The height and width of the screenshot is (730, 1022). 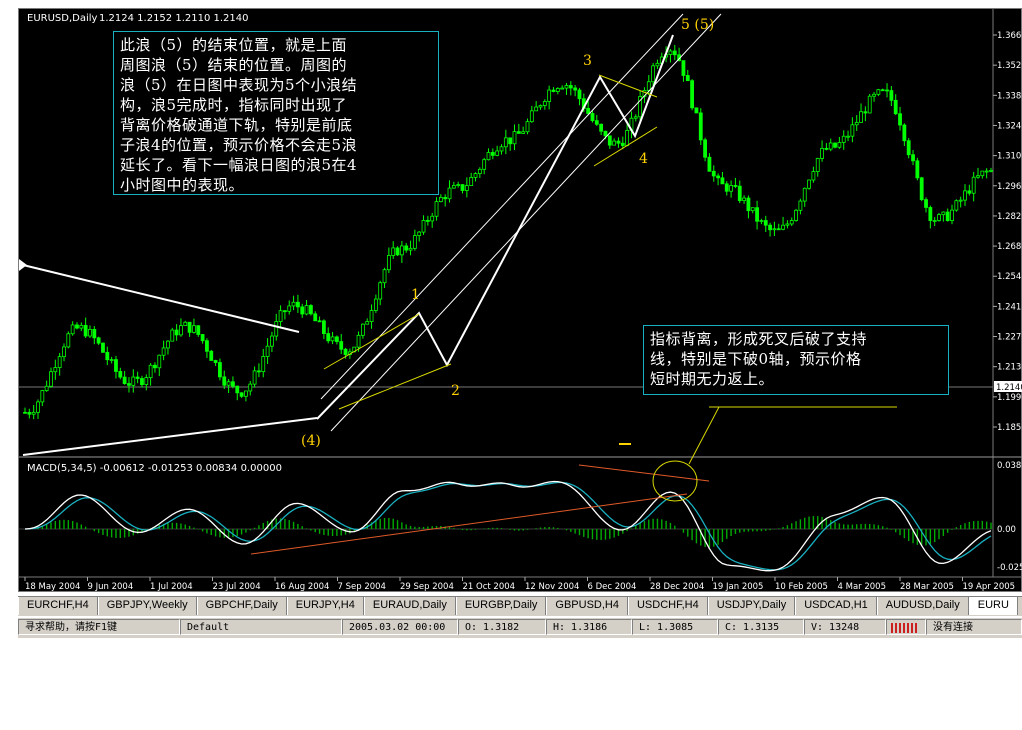 I want to click on chart-tab: EURJPY,H4, so click(x=325, y=606).